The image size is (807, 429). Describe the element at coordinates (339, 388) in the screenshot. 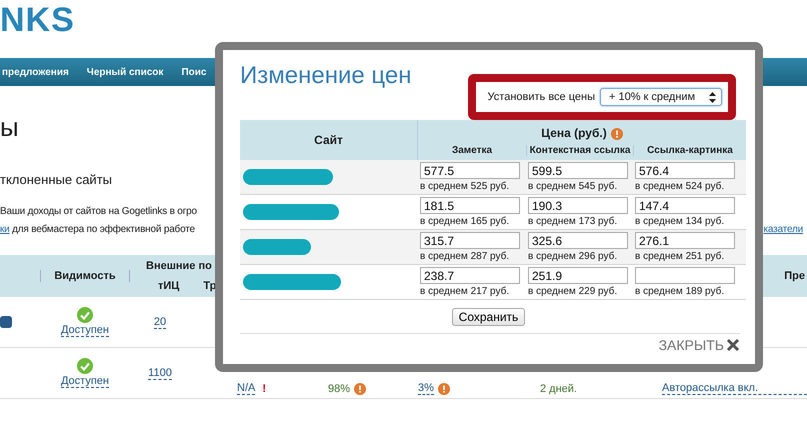

I see `table-cell: 98%` at that location.